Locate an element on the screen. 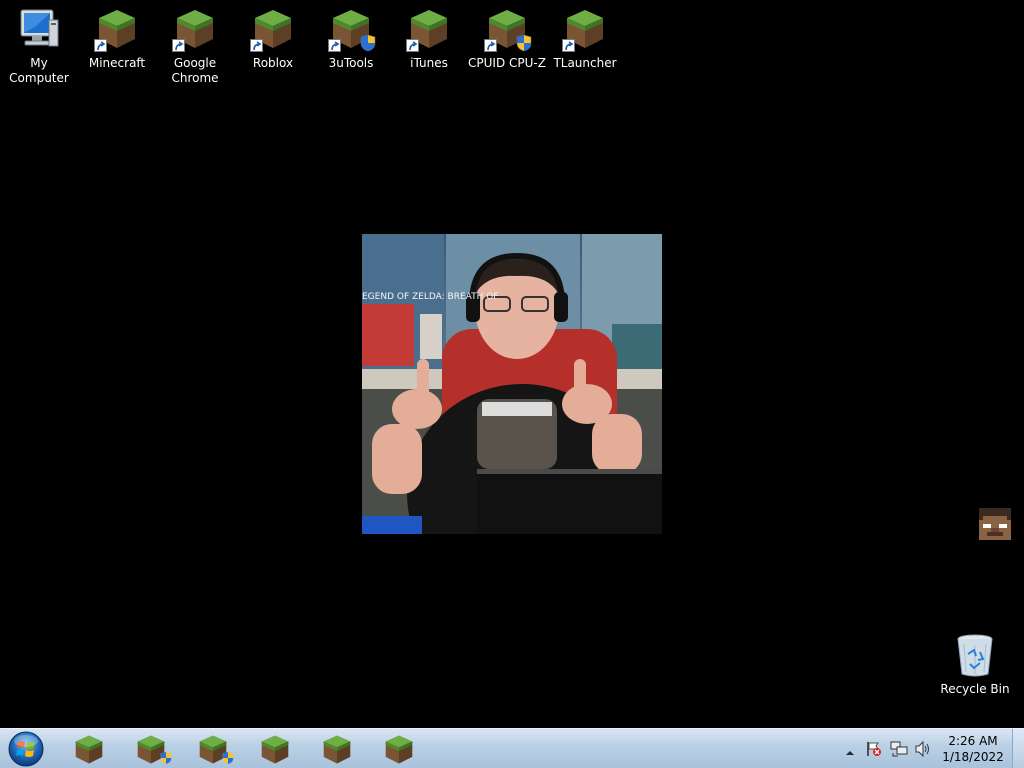 The width and height of the screenshot is (1024, 768). desktop-icon-itunes: iTunes is located at coordinates (429, 35).